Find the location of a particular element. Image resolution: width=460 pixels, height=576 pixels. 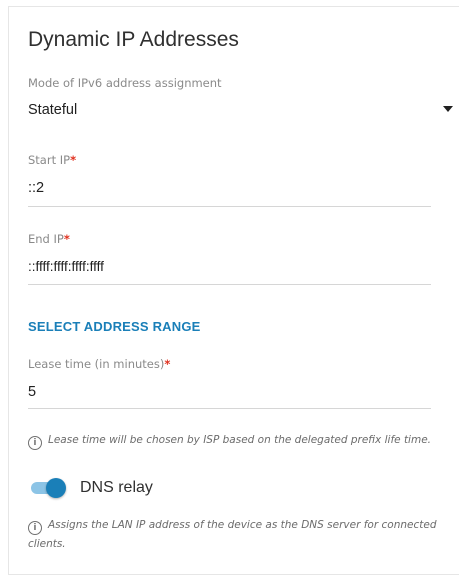

chevron-down-icon is located at coordinates (448, 109).